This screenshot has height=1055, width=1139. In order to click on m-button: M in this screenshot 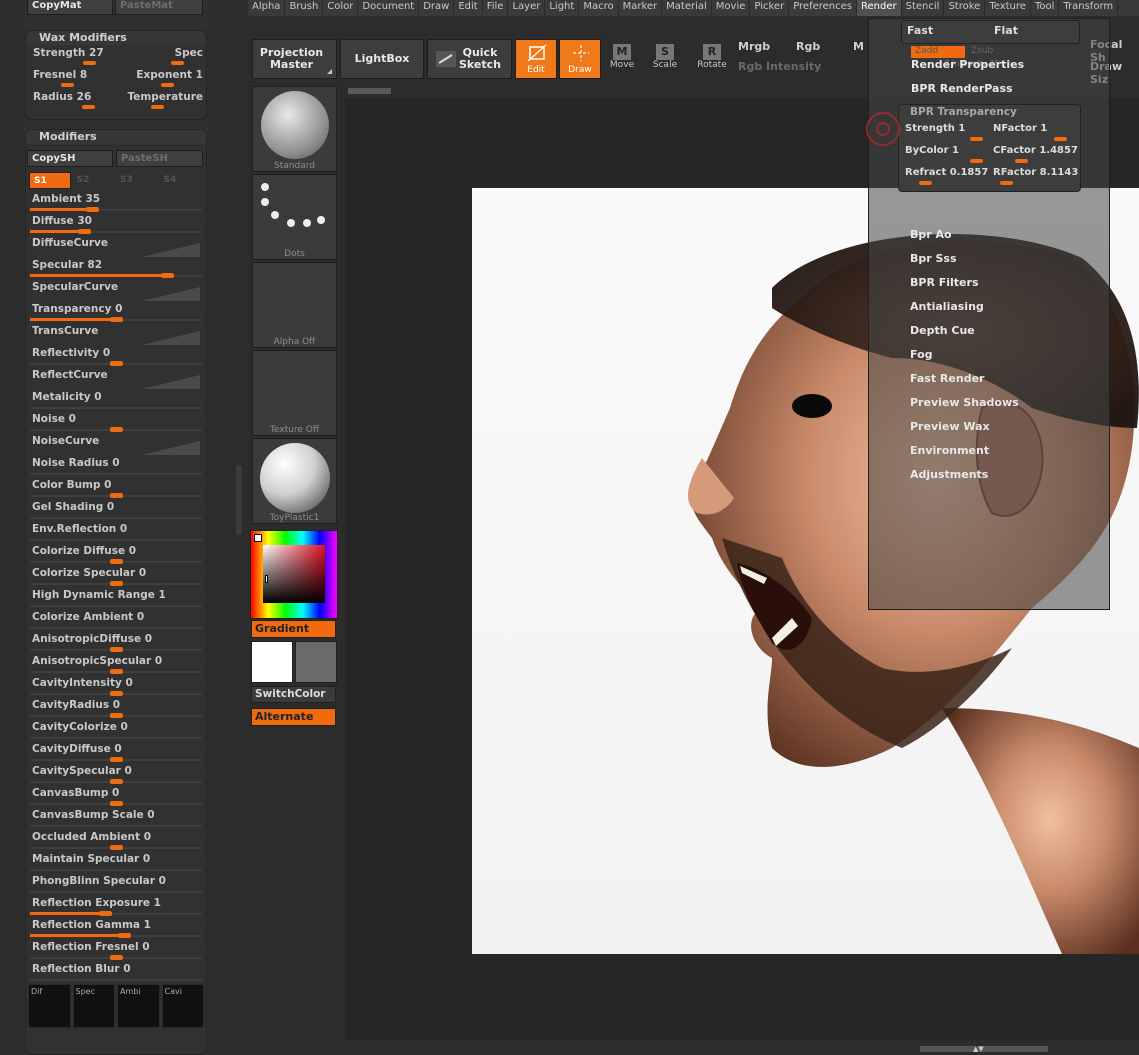, I will do `click(858, 46)`.